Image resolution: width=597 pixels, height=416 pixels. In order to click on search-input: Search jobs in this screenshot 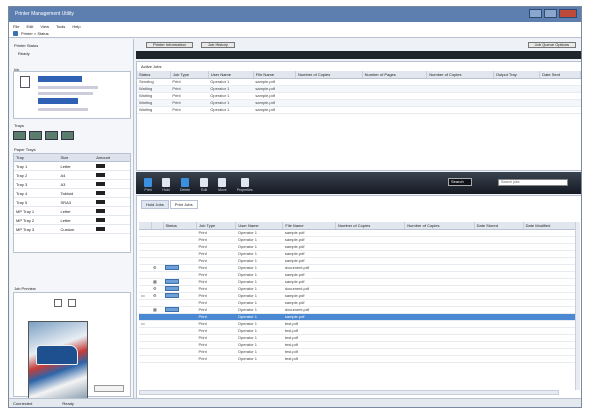, I will do `click(533, 182)`.